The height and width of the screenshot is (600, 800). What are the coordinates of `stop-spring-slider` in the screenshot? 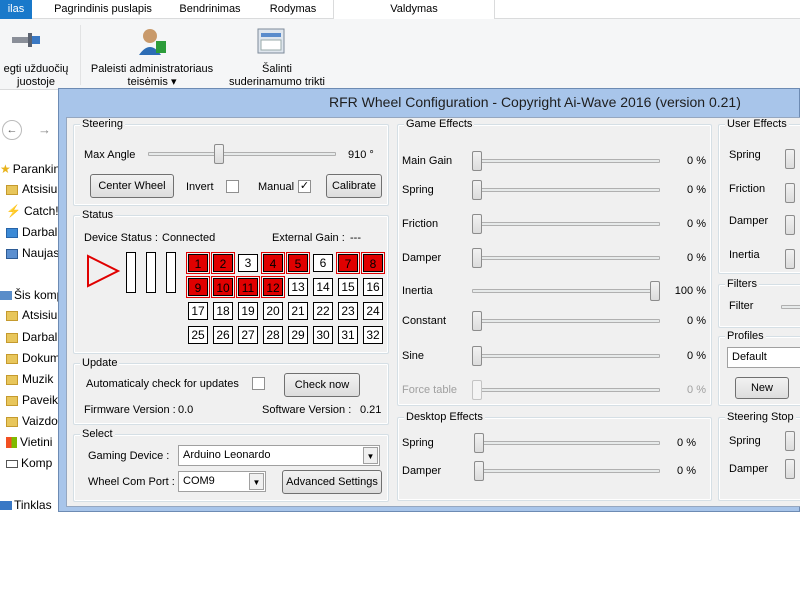 It's located at (790, 441).